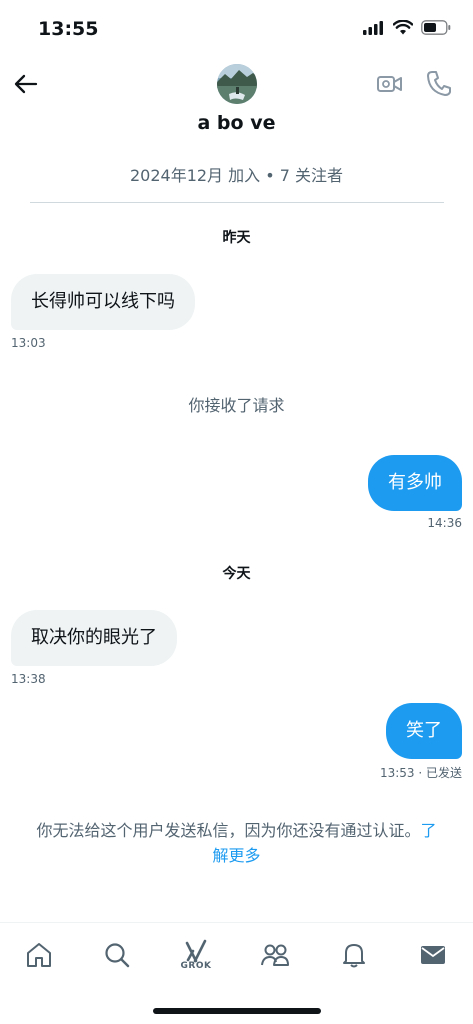 The width and height of the screenshot is (473, 1024). I want to click on messages-icon, so click(433, 955).